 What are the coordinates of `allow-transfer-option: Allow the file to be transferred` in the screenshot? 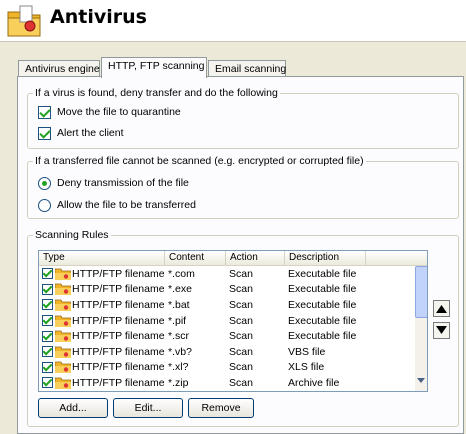 It's located at (117, 205).